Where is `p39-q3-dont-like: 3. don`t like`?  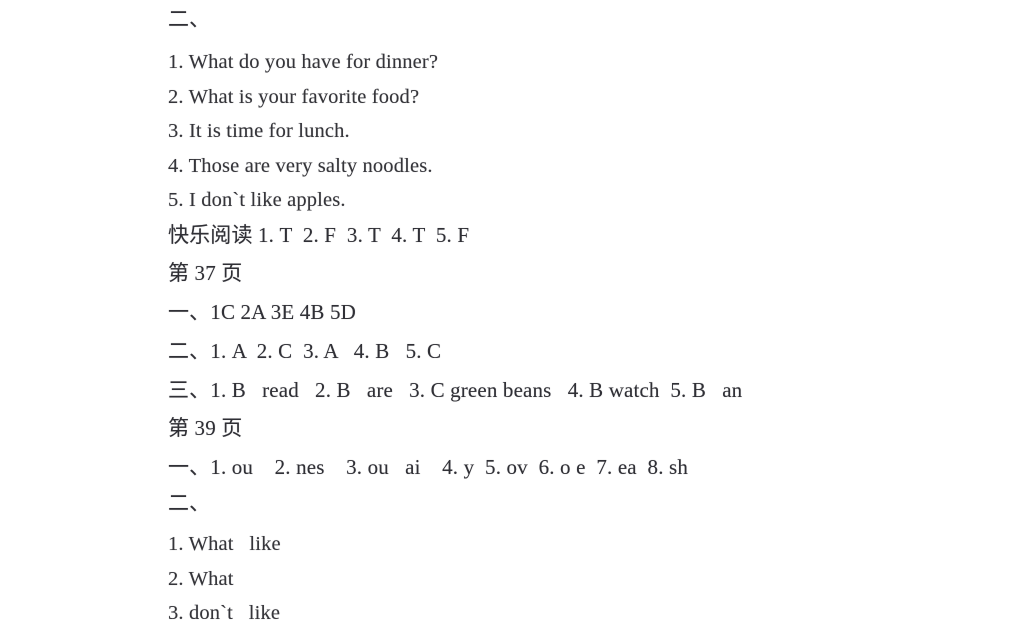 p39-q3-dont-like: 3. don`t like is located at coordinates (224, 613).